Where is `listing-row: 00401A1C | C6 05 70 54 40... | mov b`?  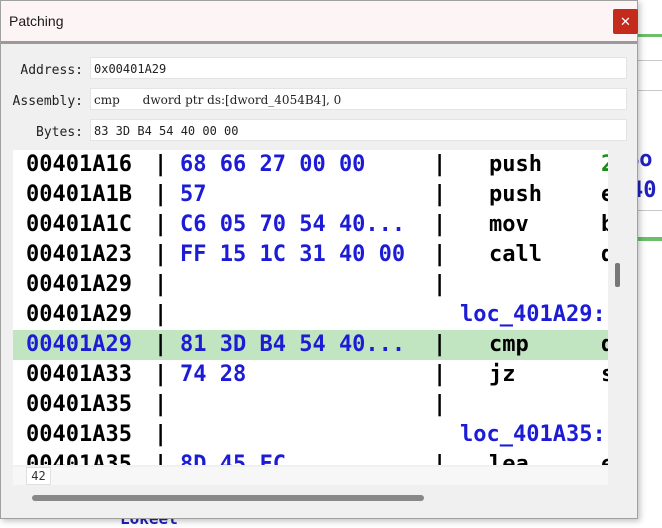 listing-row: 00401A1C | C6 05 70 54 40... | mov b is located at coordinates (310, 225).